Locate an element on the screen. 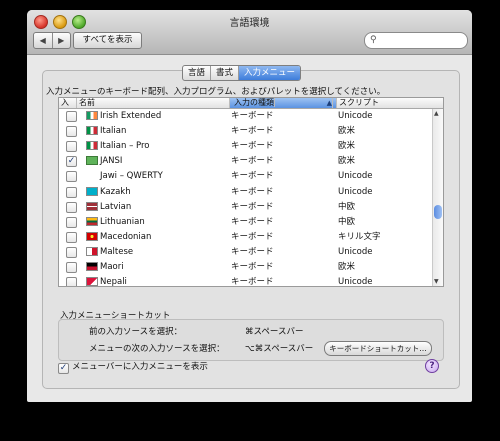  row-name: Kazakh is located at coordinates (115, 191).